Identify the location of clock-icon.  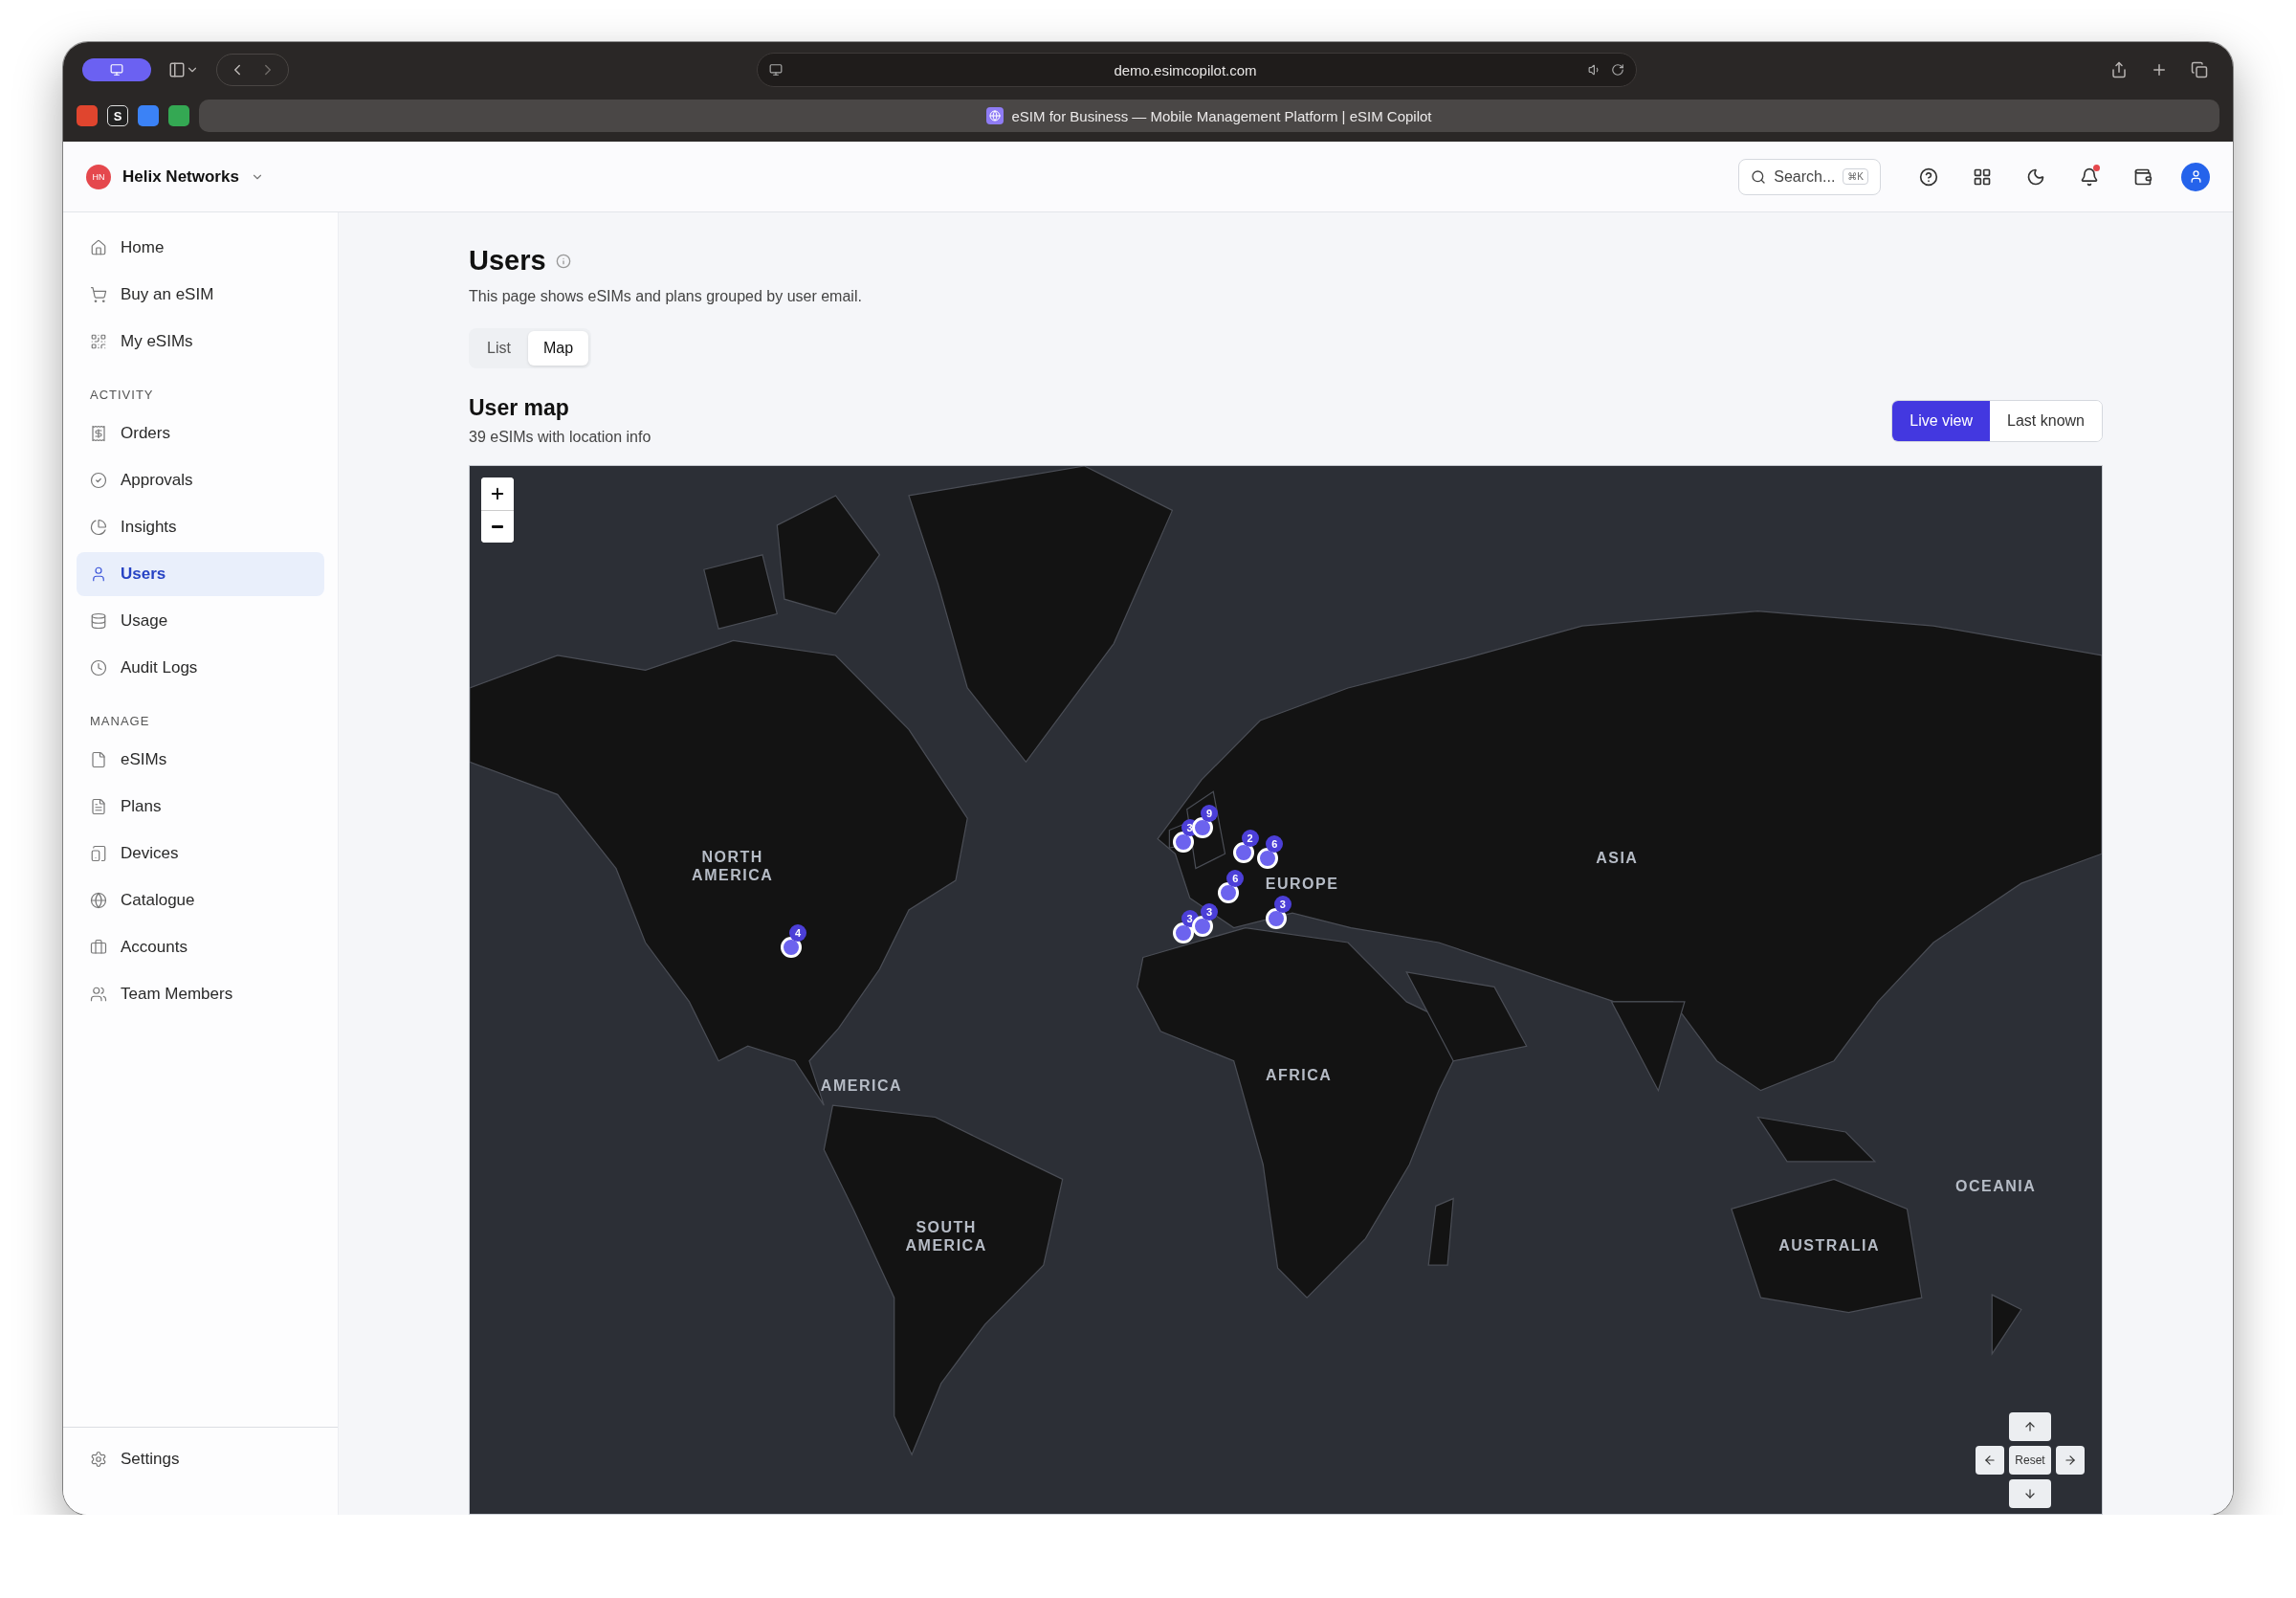
(99, 668).